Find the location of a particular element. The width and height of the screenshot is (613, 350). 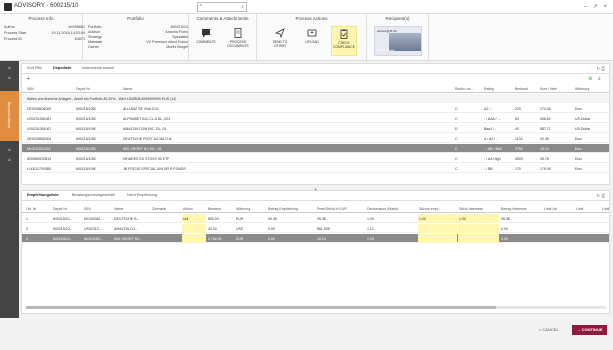

tab-instruments-search: Instruments search is located at coordinates (98, 68).